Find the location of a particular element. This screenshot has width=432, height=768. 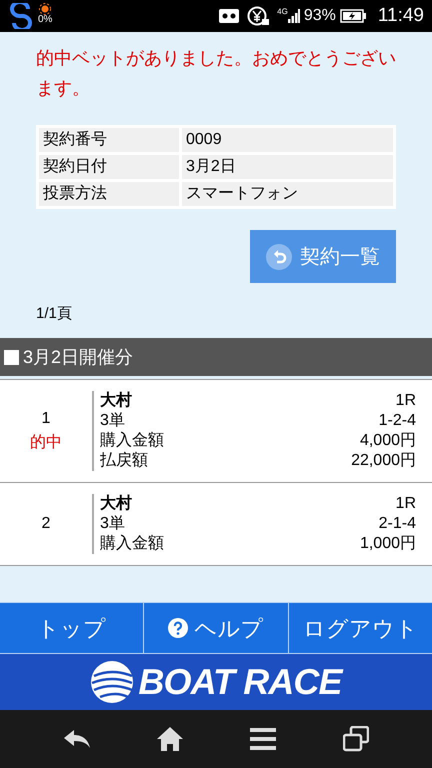

sun-icon is located at coordinates (45, 9).